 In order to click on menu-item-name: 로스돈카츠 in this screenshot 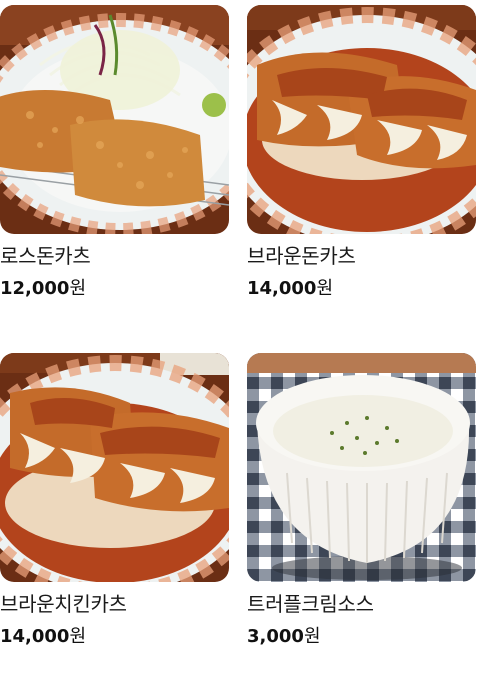, I will do `click(45, 256)`.